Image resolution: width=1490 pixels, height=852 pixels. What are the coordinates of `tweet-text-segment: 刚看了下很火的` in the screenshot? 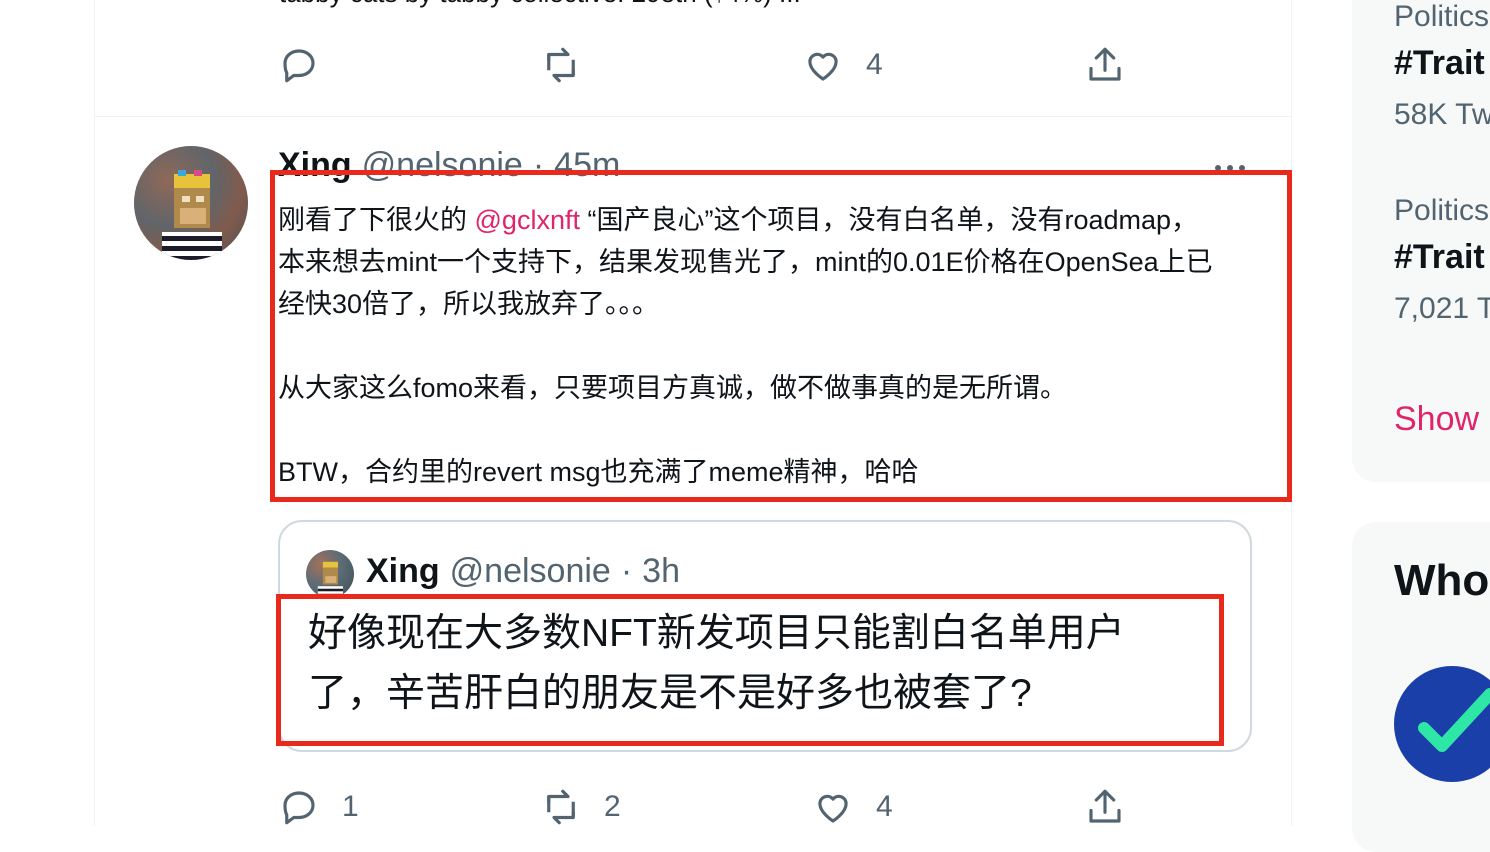 It's located at (376, 220).